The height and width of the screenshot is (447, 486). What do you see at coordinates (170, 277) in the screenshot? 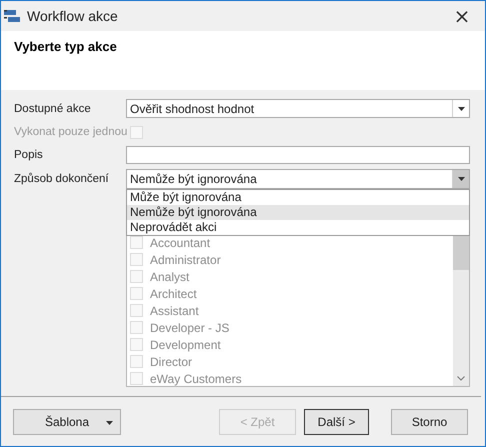
I see `role-label: Analyst` at bounding box center [170, 277].